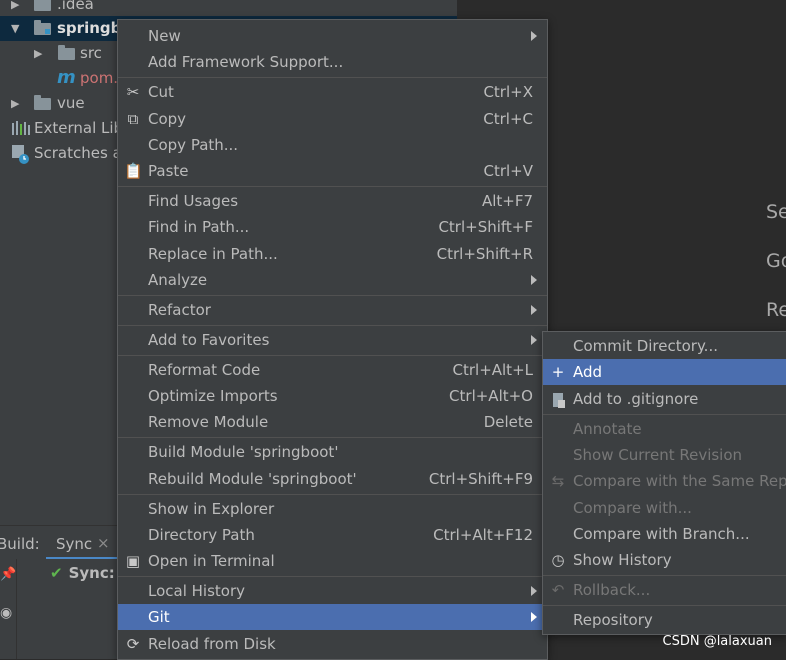 The height and width of the screenshot is (660, 786). What do you see at coordinates (332, 479) in the screenshot?
I see `menu-item-rebuild-module: Rebuild Module 'springboot' Ctrl+Shift+F9` at bounding box center [332, 479].